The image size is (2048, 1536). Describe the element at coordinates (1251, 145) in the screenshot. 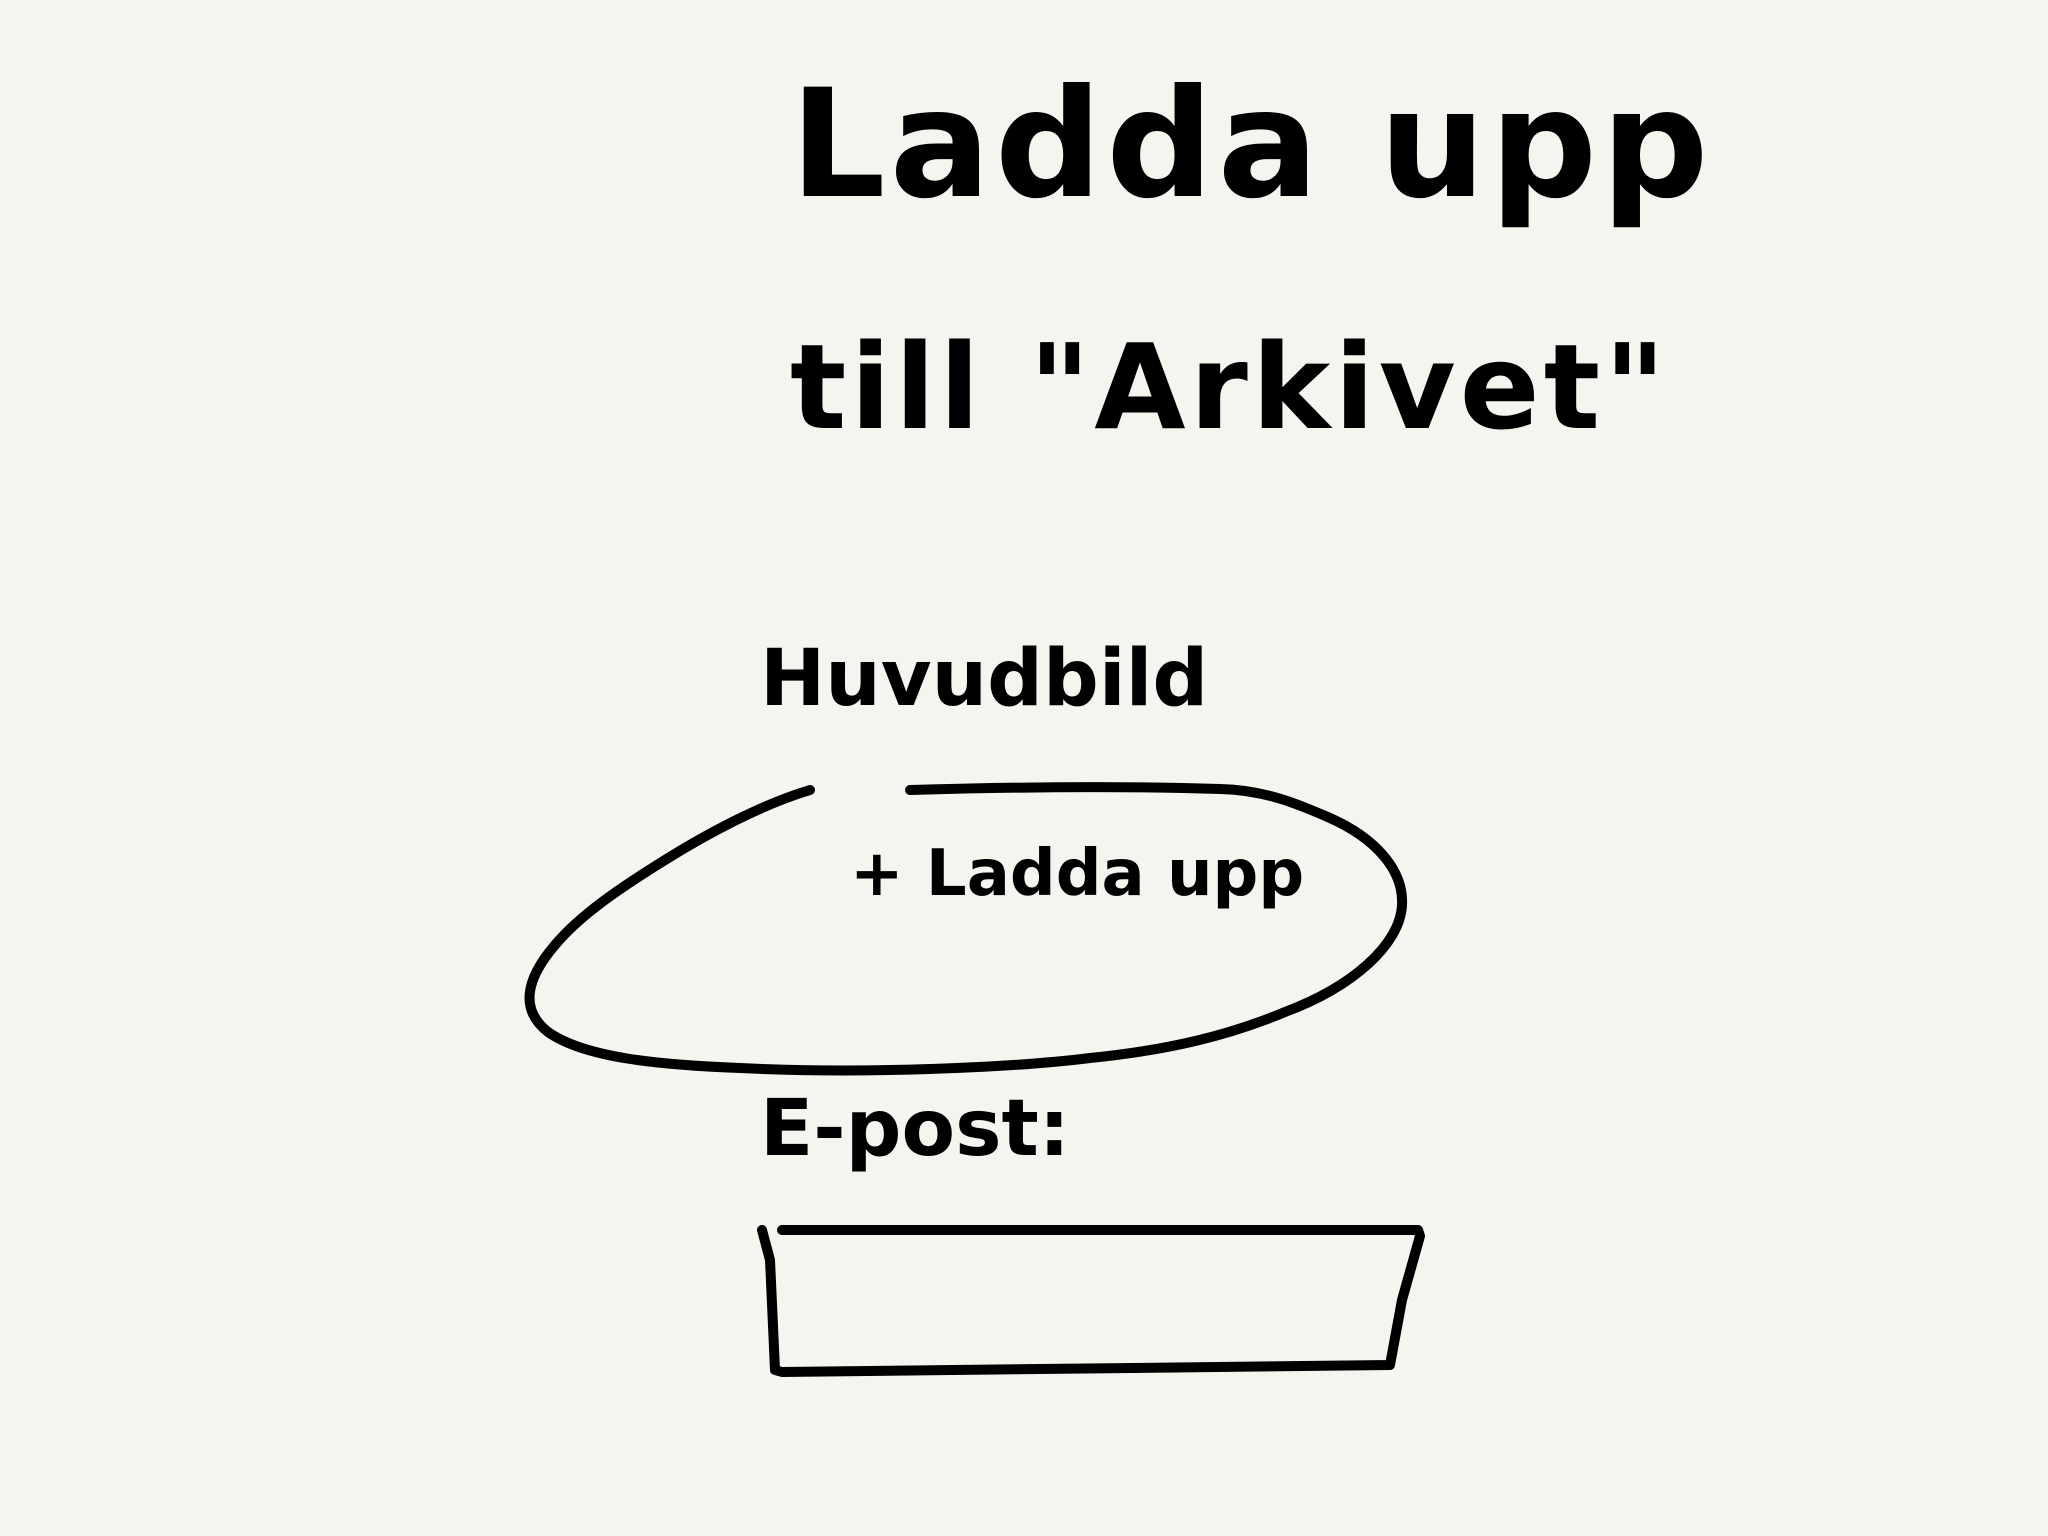

I see `page-title-line-1: Ladda upp` at that location.